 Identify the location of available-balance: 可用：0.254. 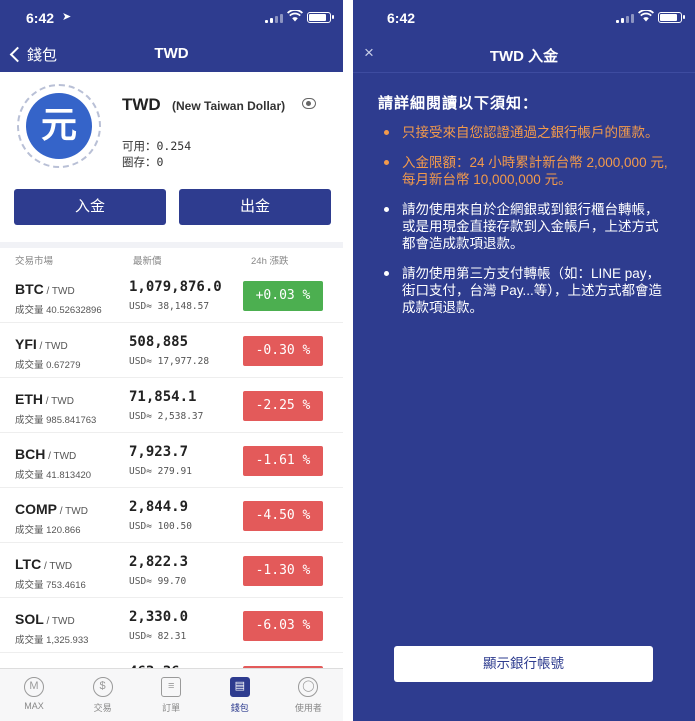
(157, 146).